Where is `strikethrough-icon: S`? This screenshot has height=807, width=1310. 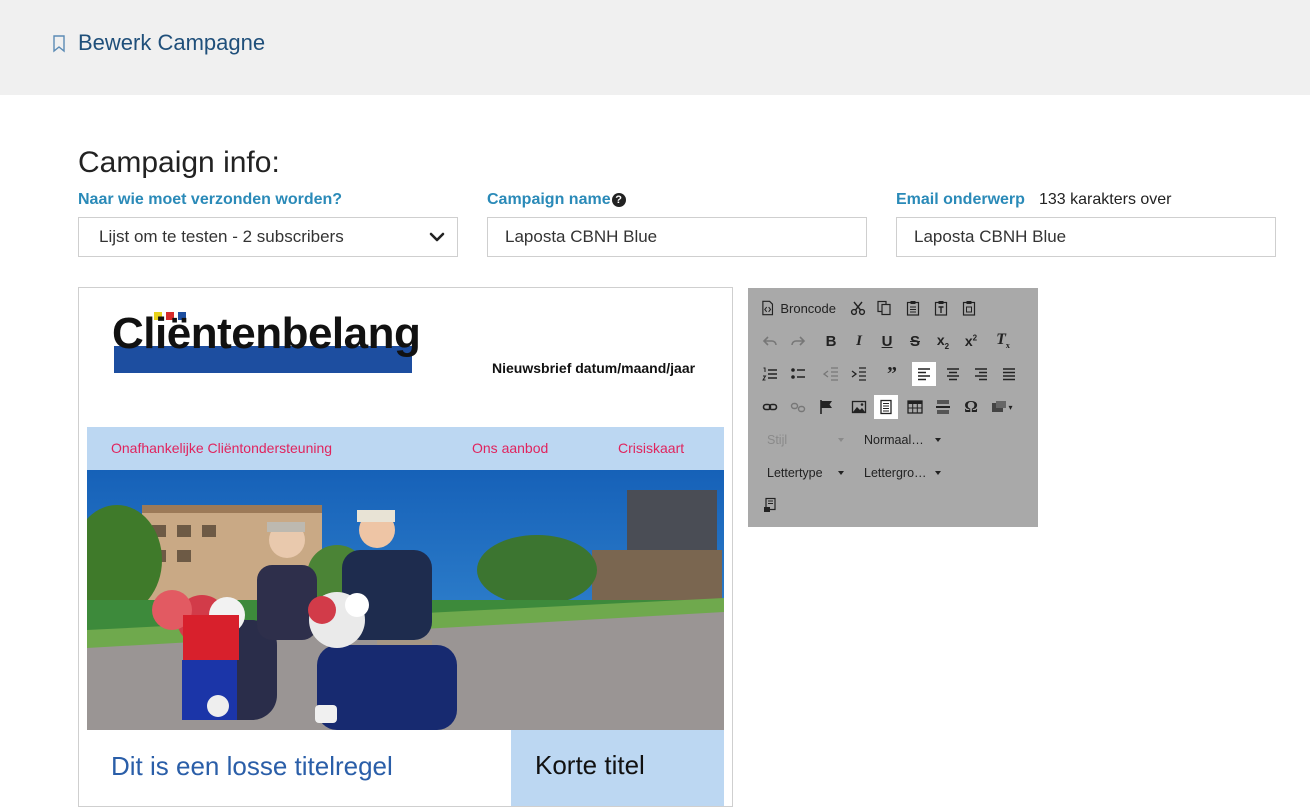 strikethrough-icon: S is located at coordinates (914, 341).